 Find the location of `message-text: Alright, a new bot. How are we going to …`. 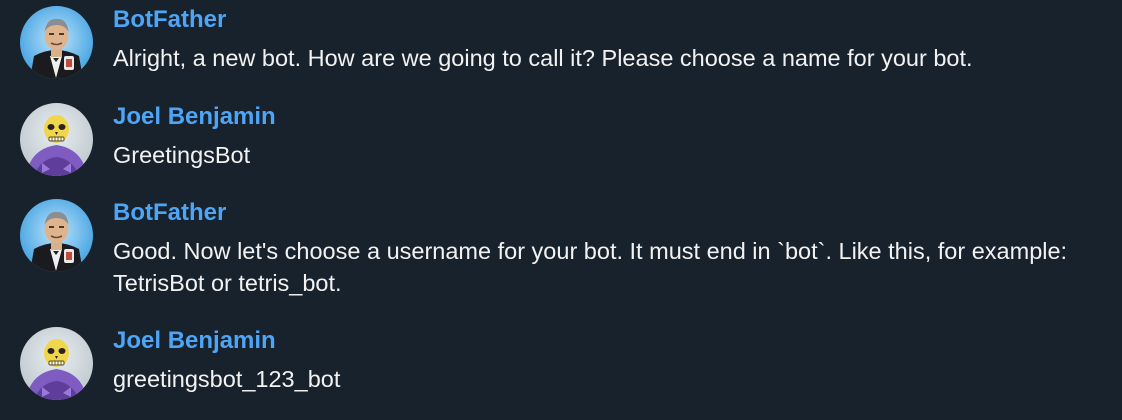

message-text: Alright, a new bot. How are we going to … is located at coordinates (543, 58).